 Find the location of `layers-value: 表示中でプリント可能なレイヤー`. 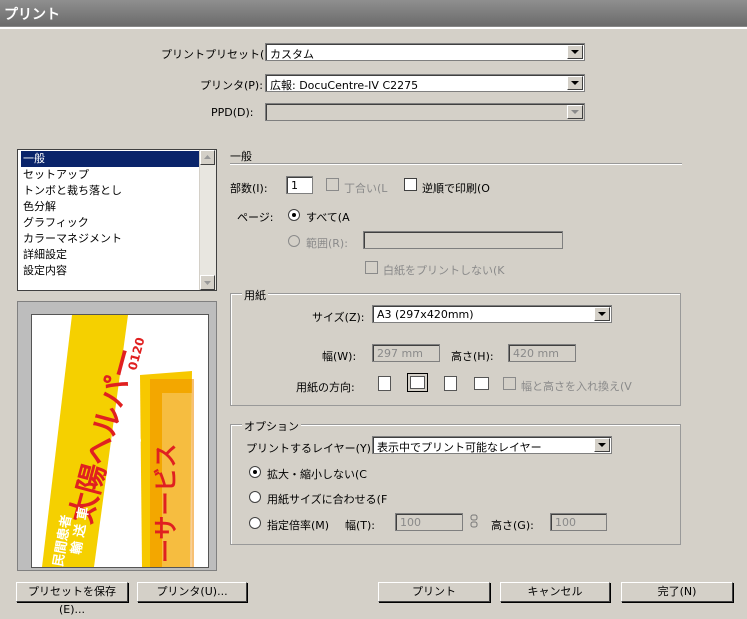

layers-value: 表示中でプリント可能なレイヤー is located at coordinates (459, 447).